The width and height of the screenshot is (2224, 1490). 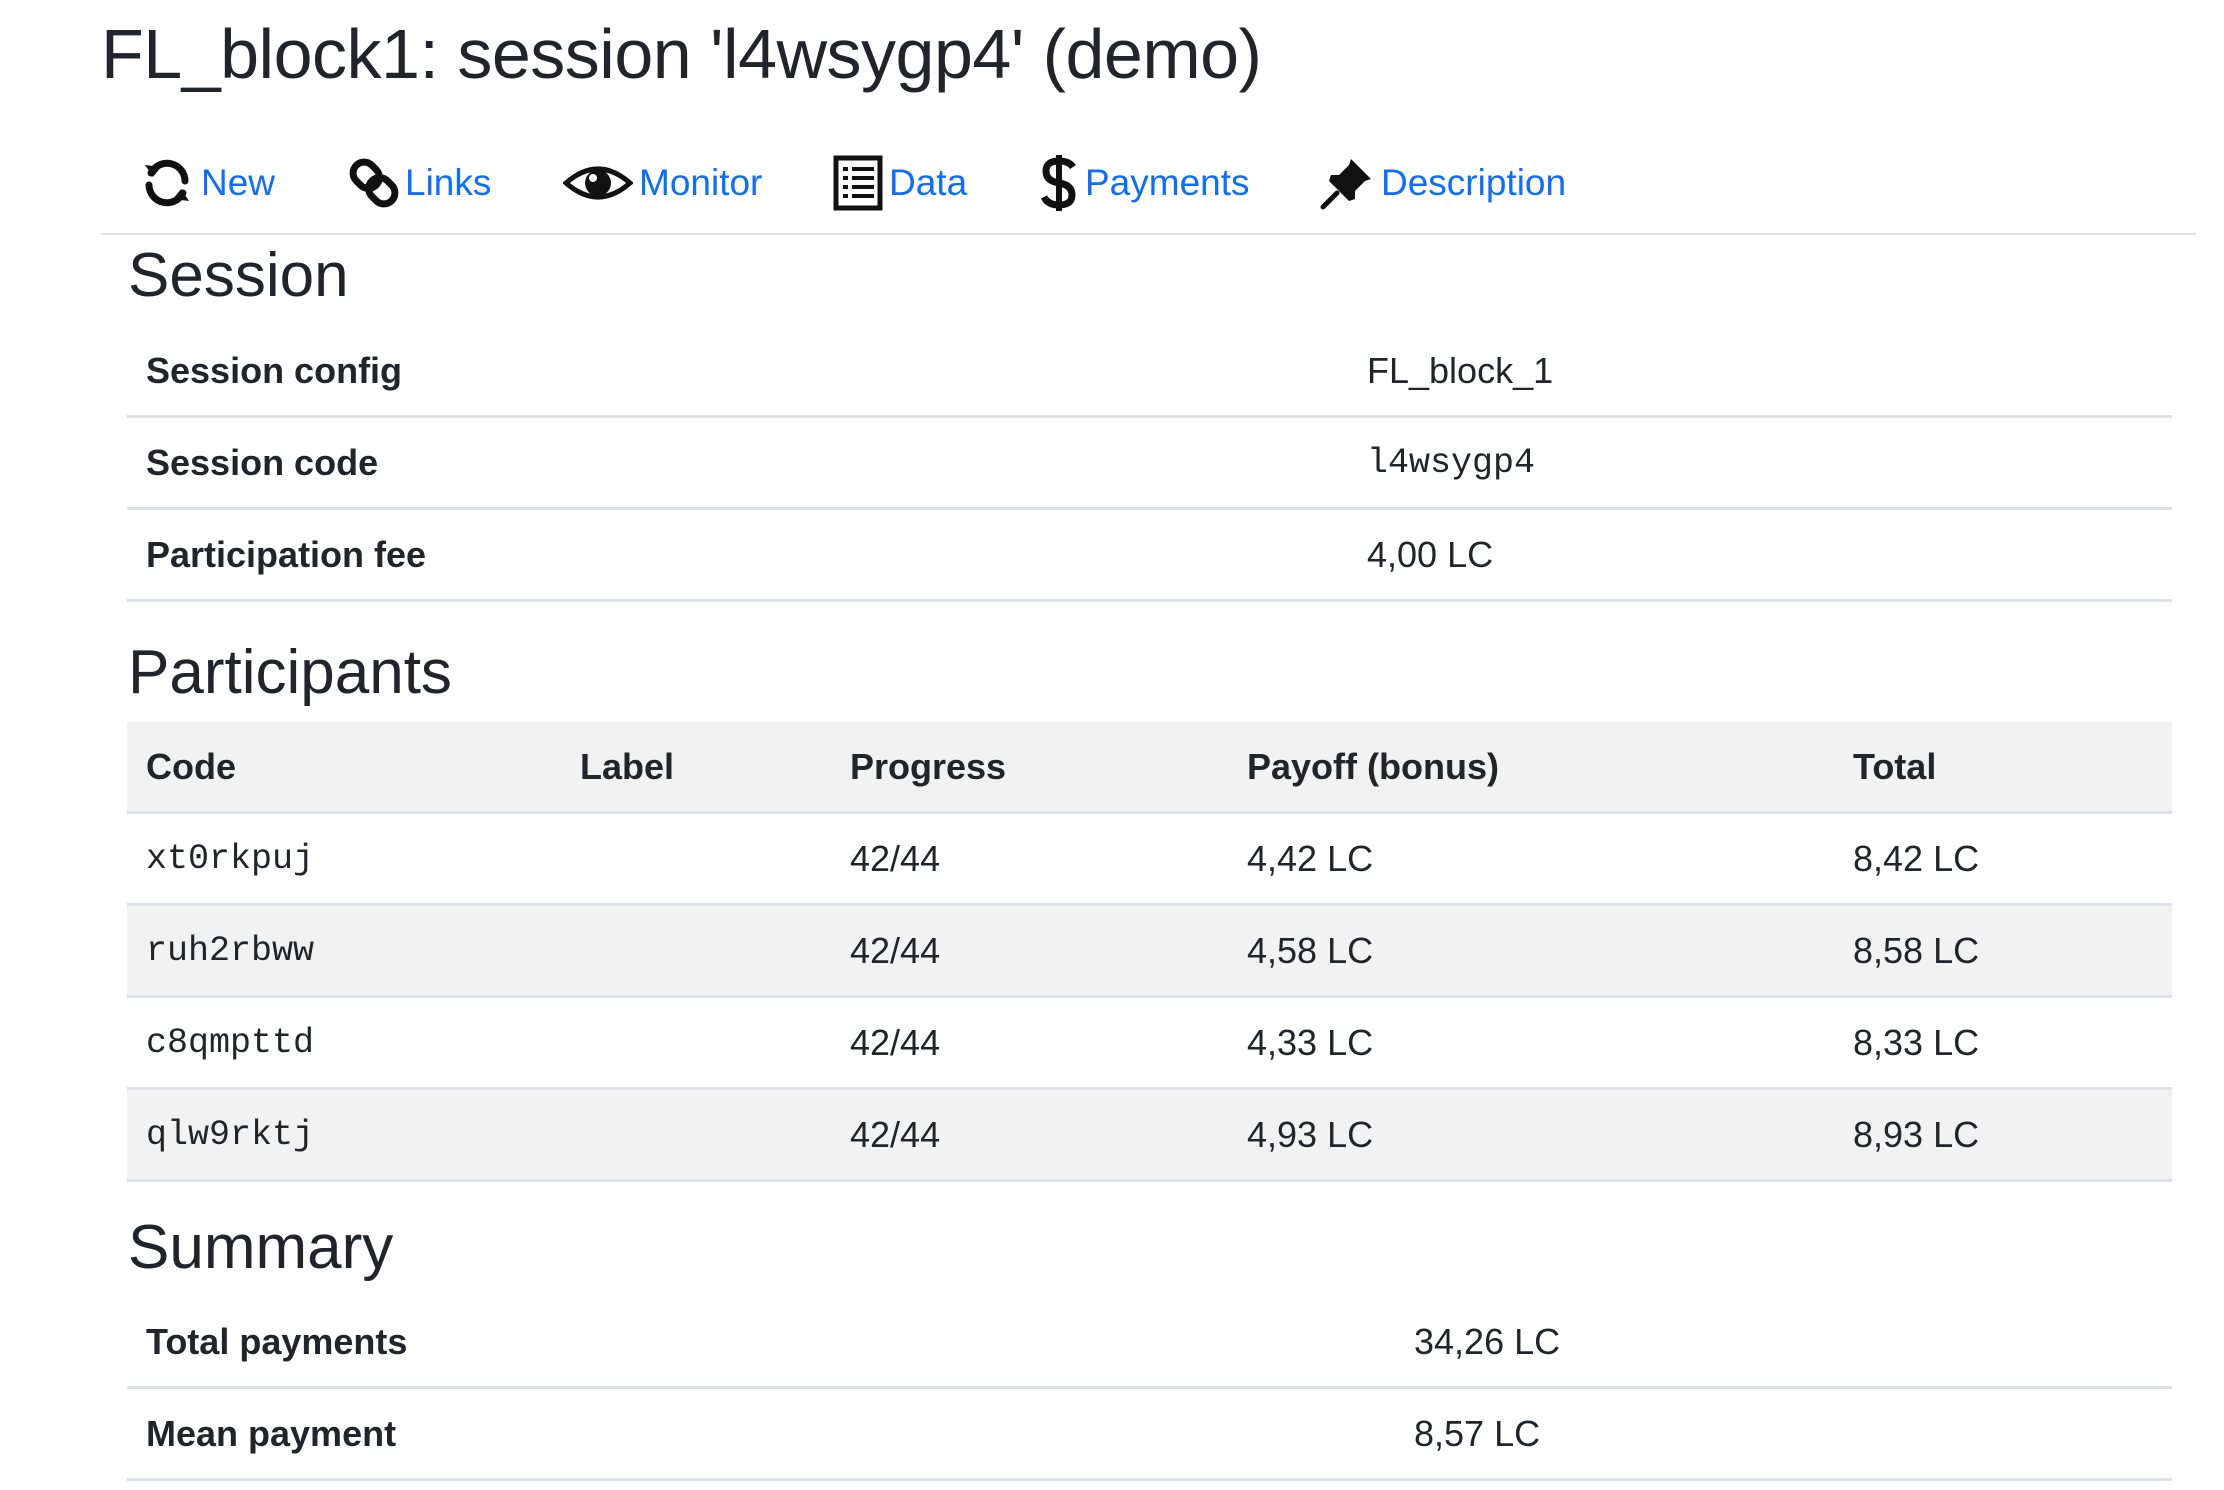 I want to click on participant-code: c8qmpttd, so click(x=344, y=1043).